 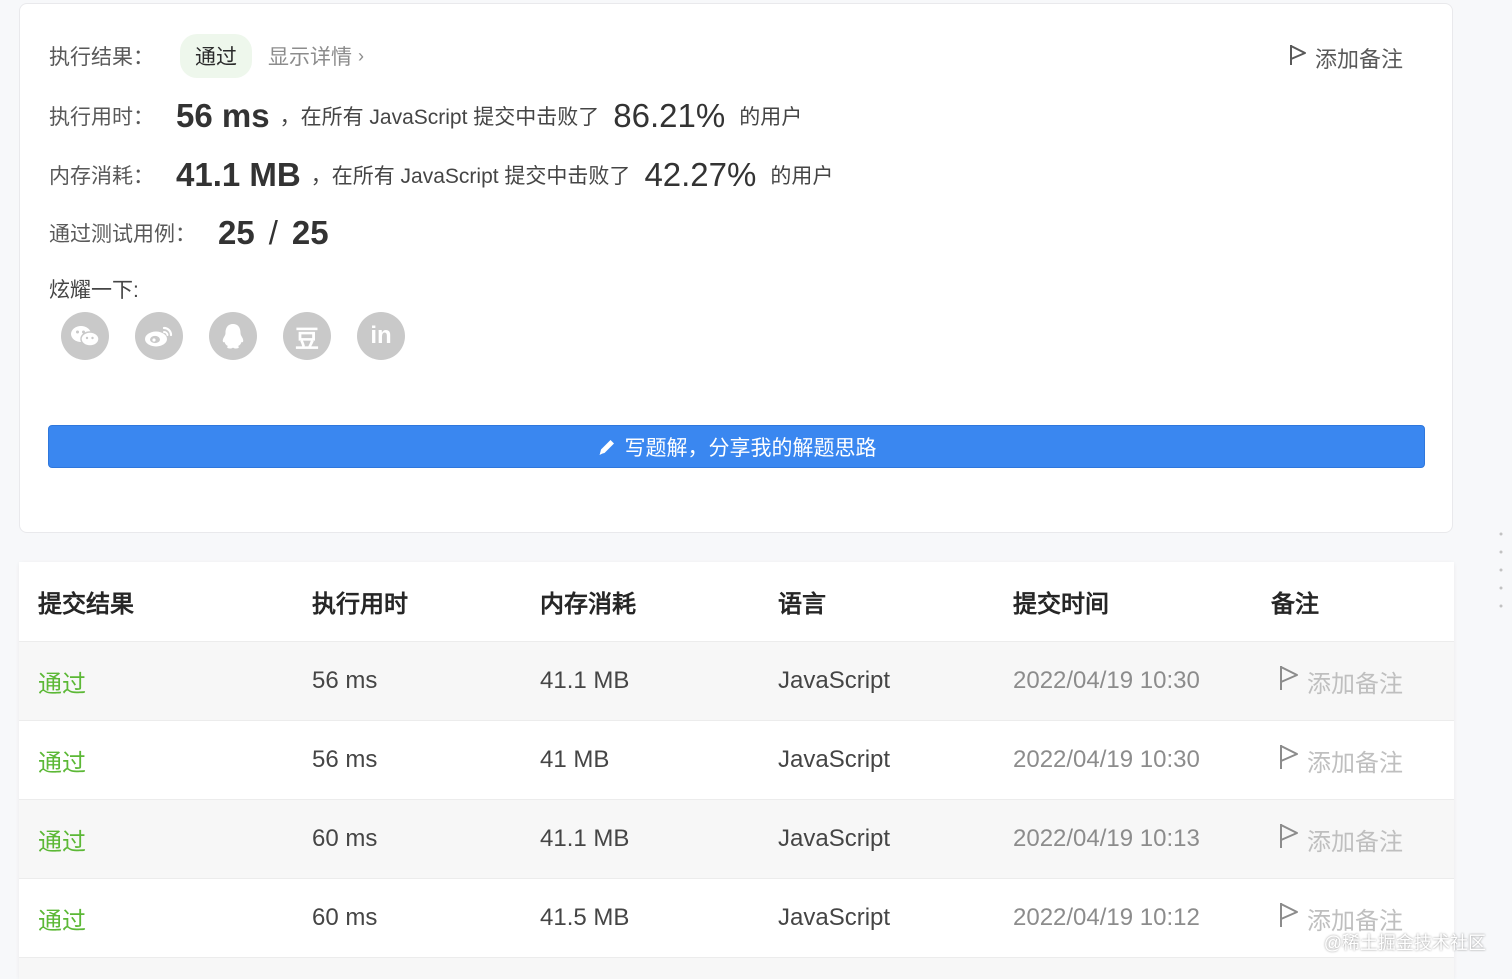 What do you see at coordinates (750, 448) in the screenshot?
I see `write-solution-label: 写题解，分享我的解题思路` at bounding box center [750, 448].